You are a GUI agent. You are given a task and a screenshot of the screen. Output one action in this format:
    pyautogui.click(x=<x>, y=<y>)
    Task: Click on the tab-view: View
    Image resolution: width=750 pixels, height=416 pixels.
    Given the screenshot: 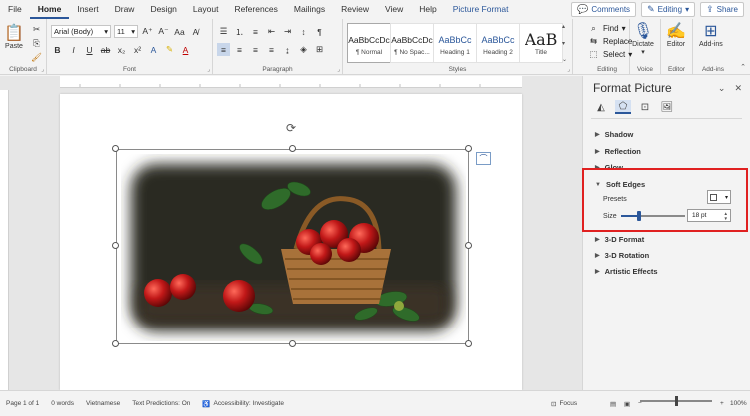 What is the action you would take?
    pyautogui.click(x=394, y=9)
    